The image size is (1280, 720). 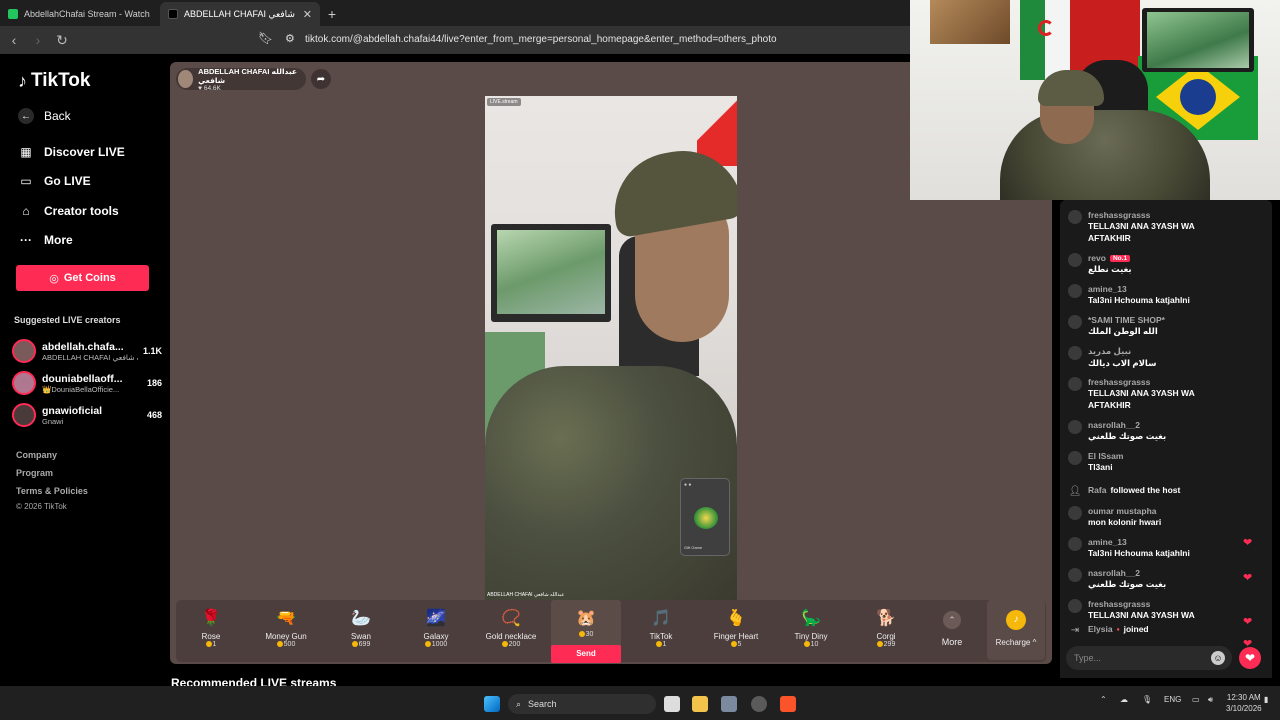 What do you see at coordinates (54, 181) in the screenshot?
I see `nav-go-live: ▭ Go LIVE` at bounding box center [54, 181].